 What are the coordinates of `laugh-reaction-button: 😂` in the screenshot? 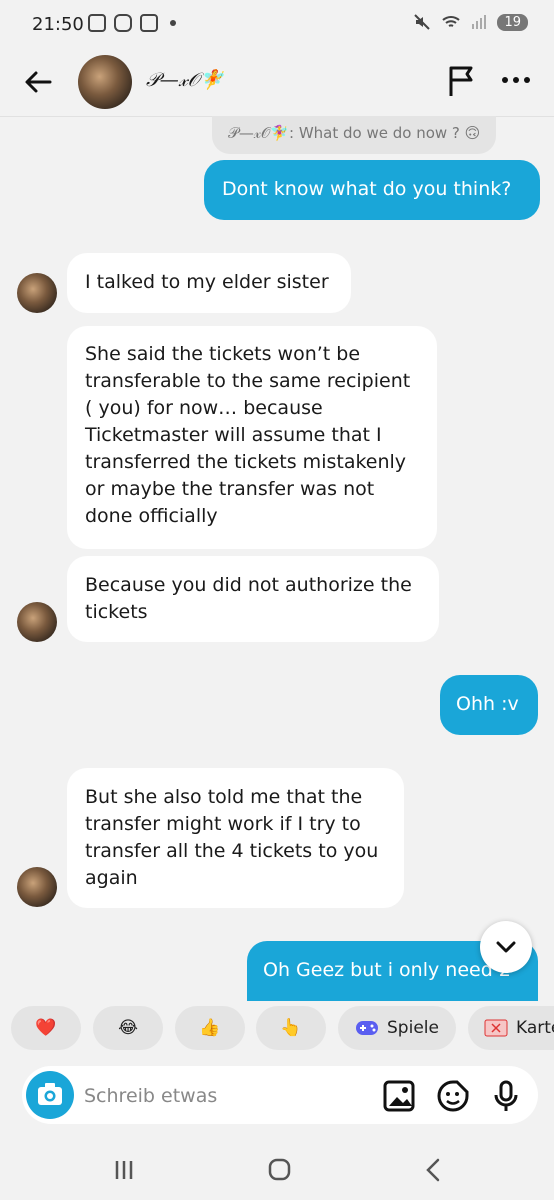 It's located at (128, 1028).